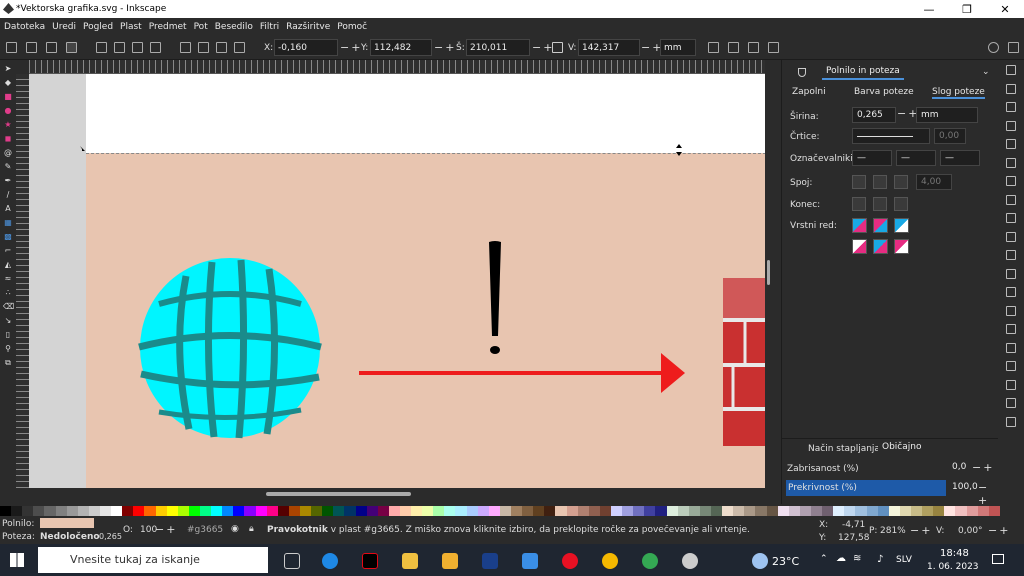 This screenshot has width=1024, height=576. I want to click on task-view-icon, so click(292, 561).